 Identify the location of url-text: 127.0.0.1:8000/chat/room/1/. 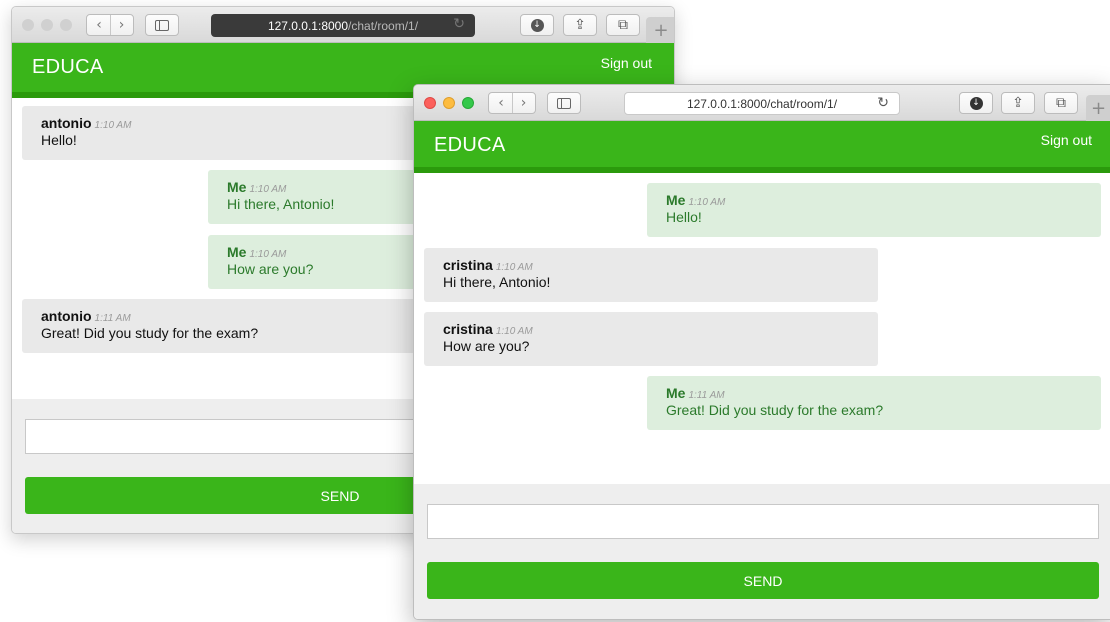
(762, 103).